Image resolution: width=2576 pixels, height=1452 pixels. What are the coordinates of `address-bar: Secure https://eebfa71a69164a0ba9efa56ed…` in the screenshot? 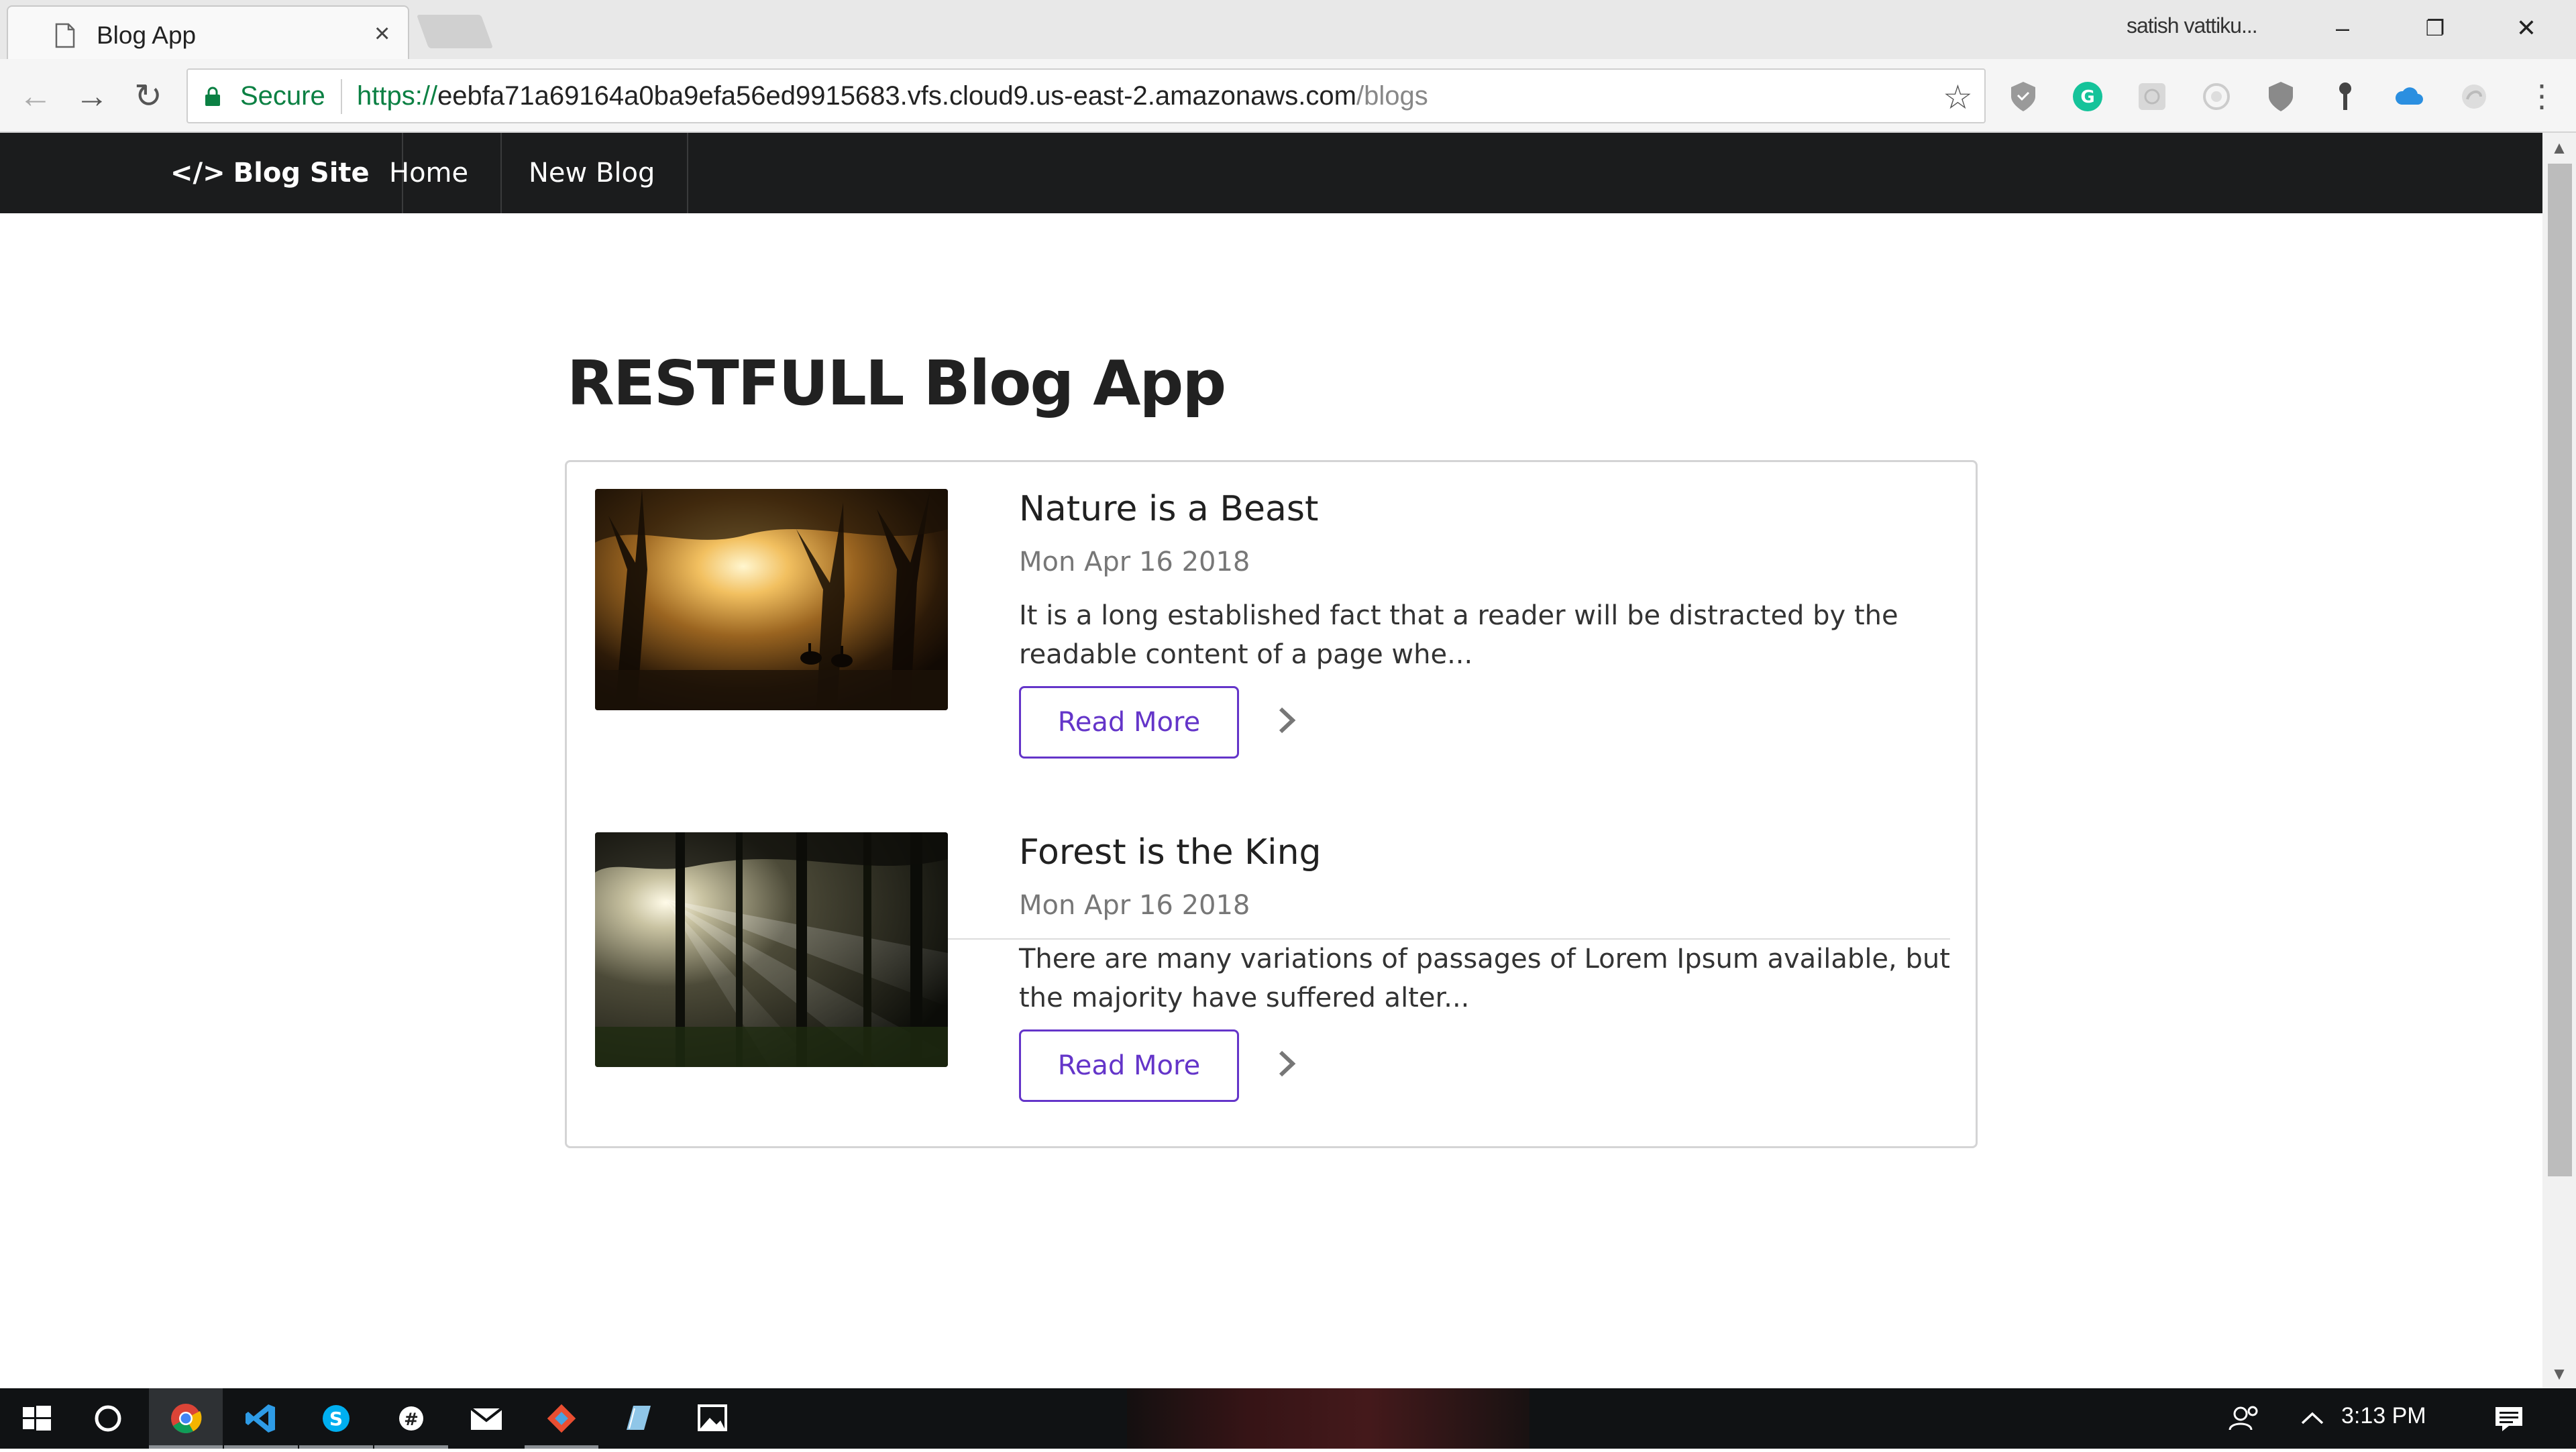 It's located at (1086, 95).